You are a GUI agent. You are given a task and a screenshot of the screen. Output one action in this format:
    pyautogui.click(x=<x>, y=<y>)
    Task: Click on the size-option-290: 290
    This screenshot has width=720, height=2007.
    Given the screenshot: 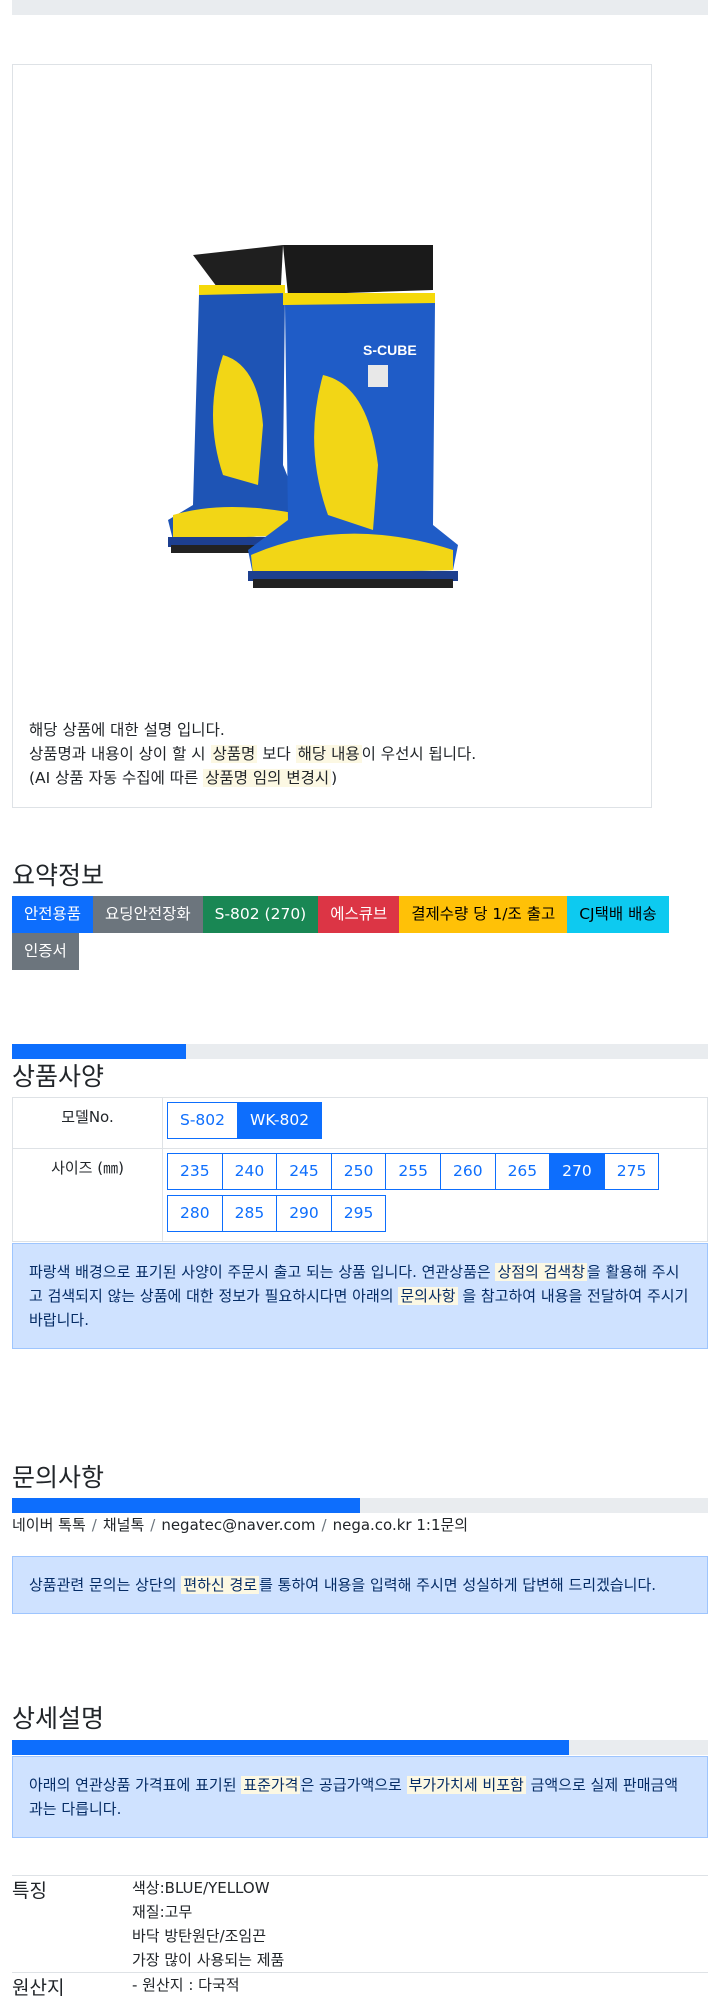 What is the action you would take?
    pyautogui.click(x=304, y=1213)
    